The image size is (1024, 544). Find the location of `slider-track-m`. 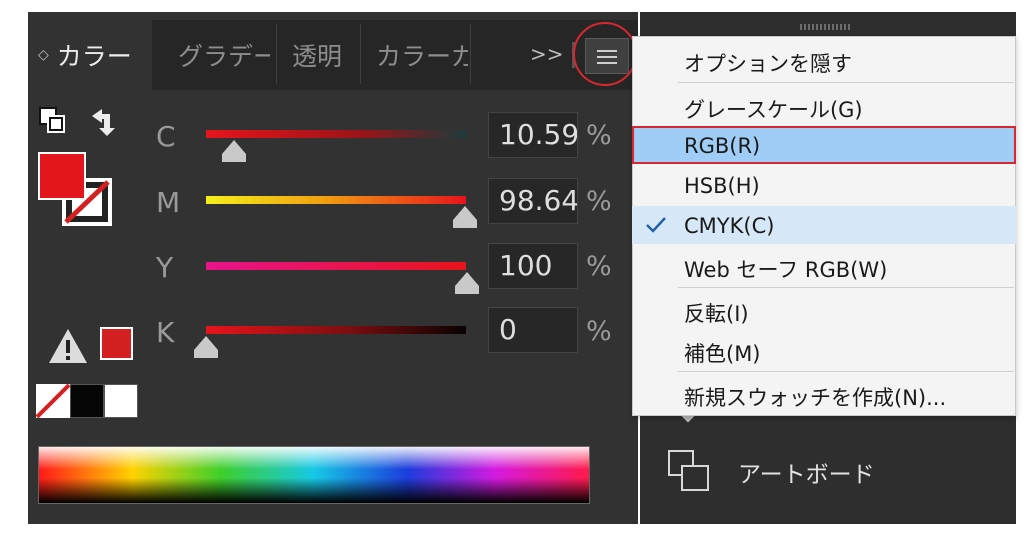

slider-track-m is located at coordinates (336, 200).